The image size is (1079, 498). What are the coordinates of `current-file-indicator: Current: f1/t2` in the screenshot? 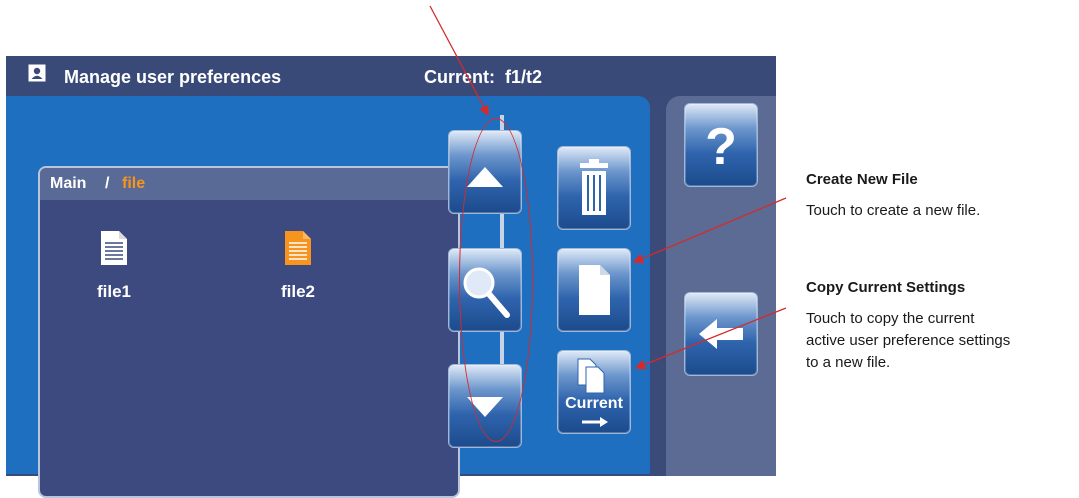 It's located at (483, 77).